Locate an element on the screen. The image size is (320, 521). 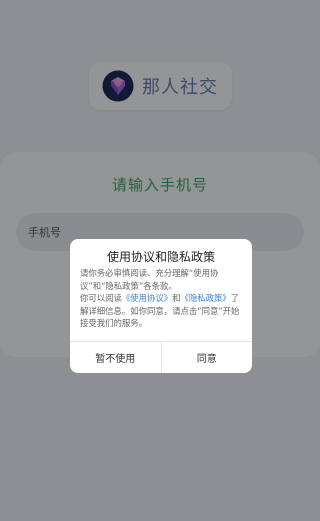
privacy-policy-link: 《隐私政策》 is located at coordinates (206, 298).